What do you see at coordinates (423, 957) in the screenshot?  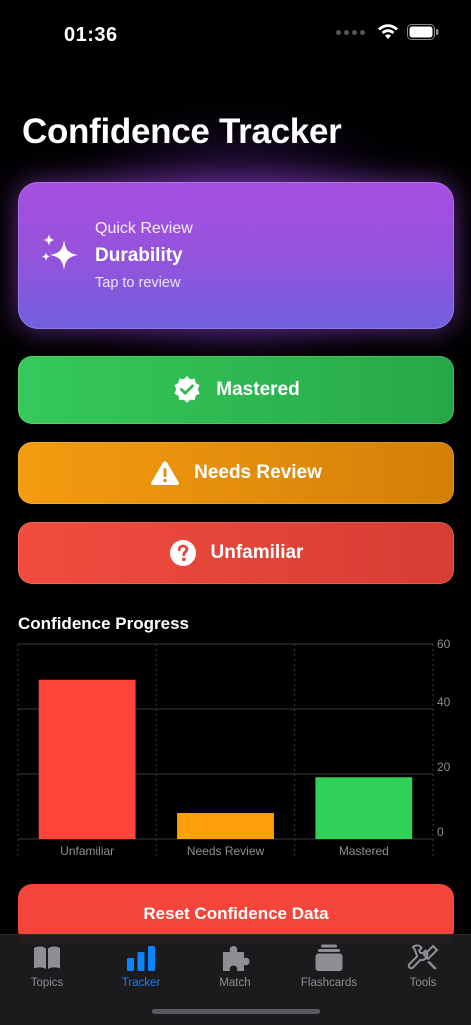 I see `wrench-screwdriver-icon` at bounding box center [423, 957].